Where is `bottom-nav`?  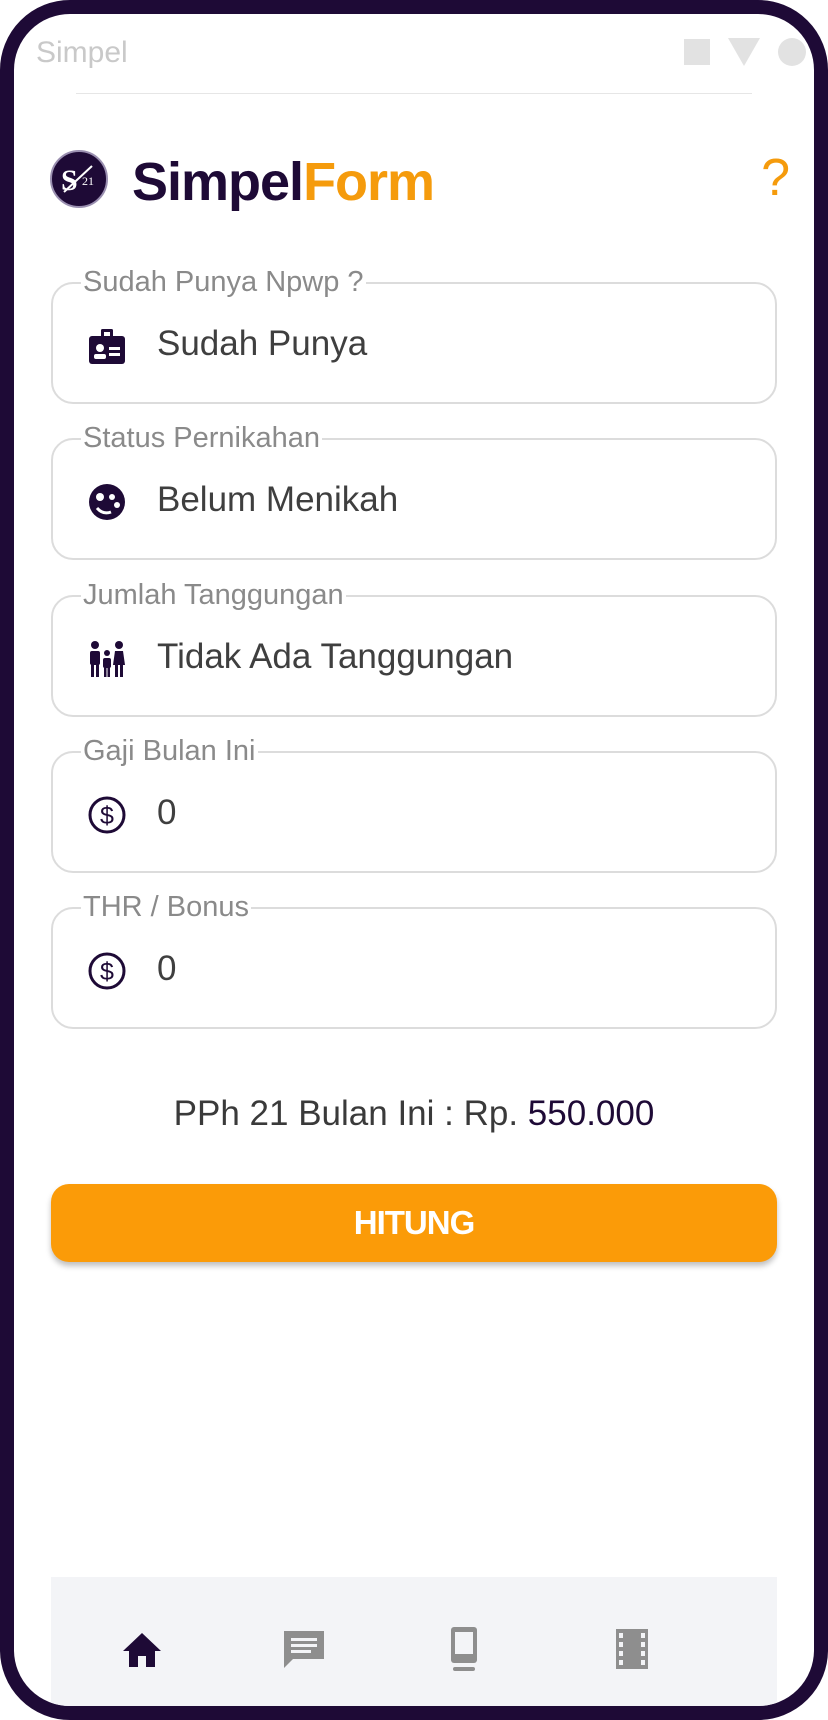
bottom-nav is located at coordinates (414, 1641).